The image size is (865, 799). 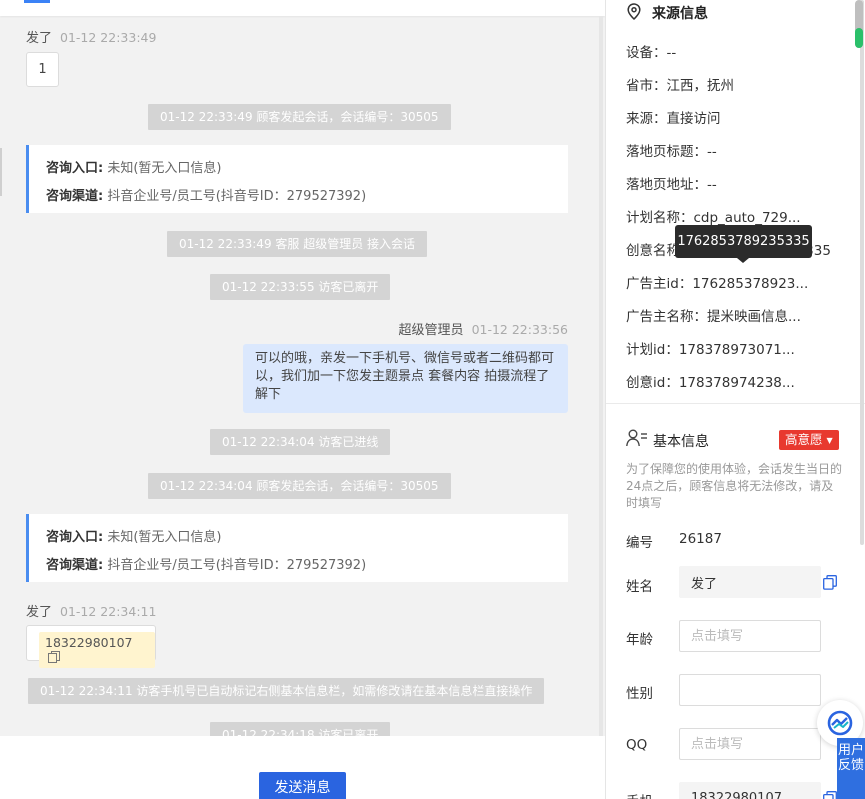 I want to click on phone-label: 手机, so click(x=639, y=794).